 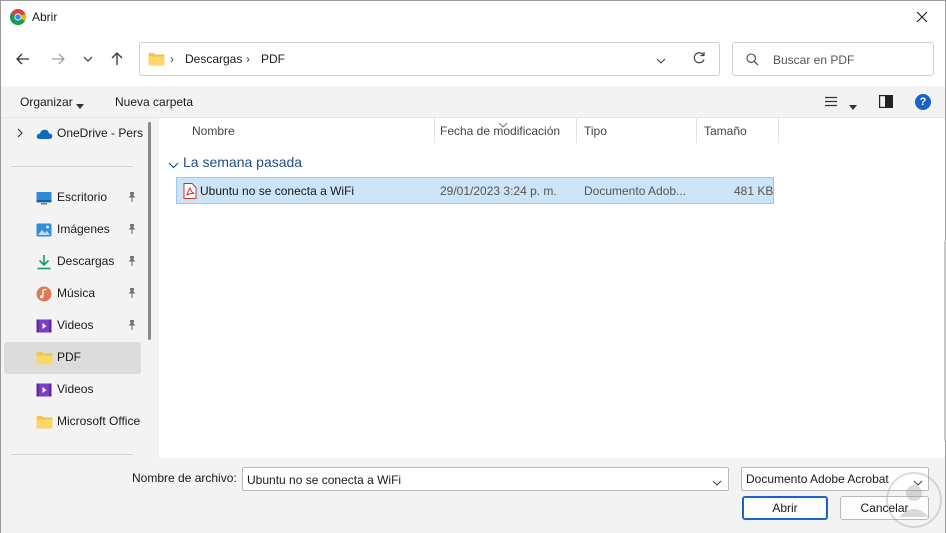 I want to click on file-modified: 29/01/2023 3:24 p. m., so click(x=498, y=191).